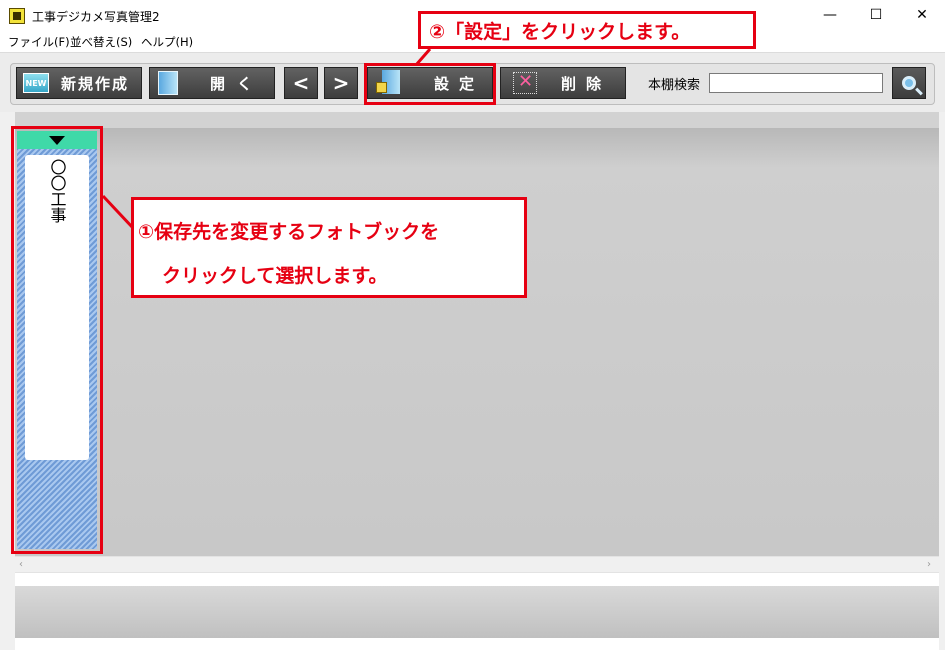  Describe the element at coordinates (430, 84) in the screenshot. I see `highlight-settings` at that location.